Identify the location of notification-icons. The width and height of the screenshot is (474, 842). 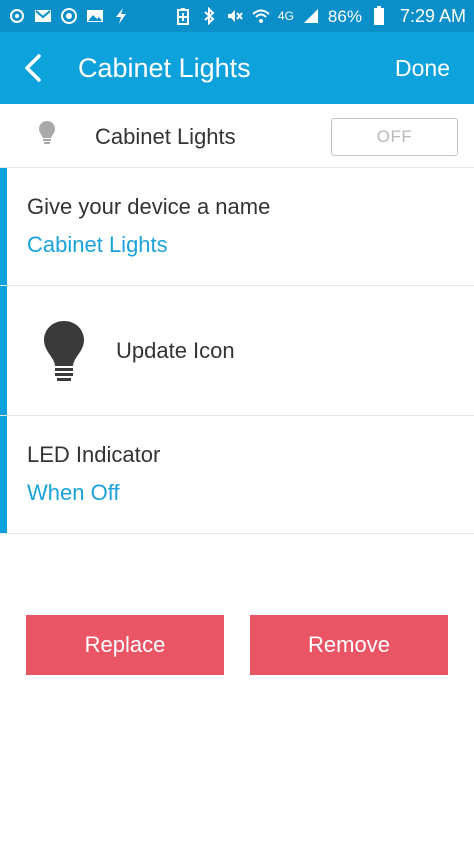
(69, 16).